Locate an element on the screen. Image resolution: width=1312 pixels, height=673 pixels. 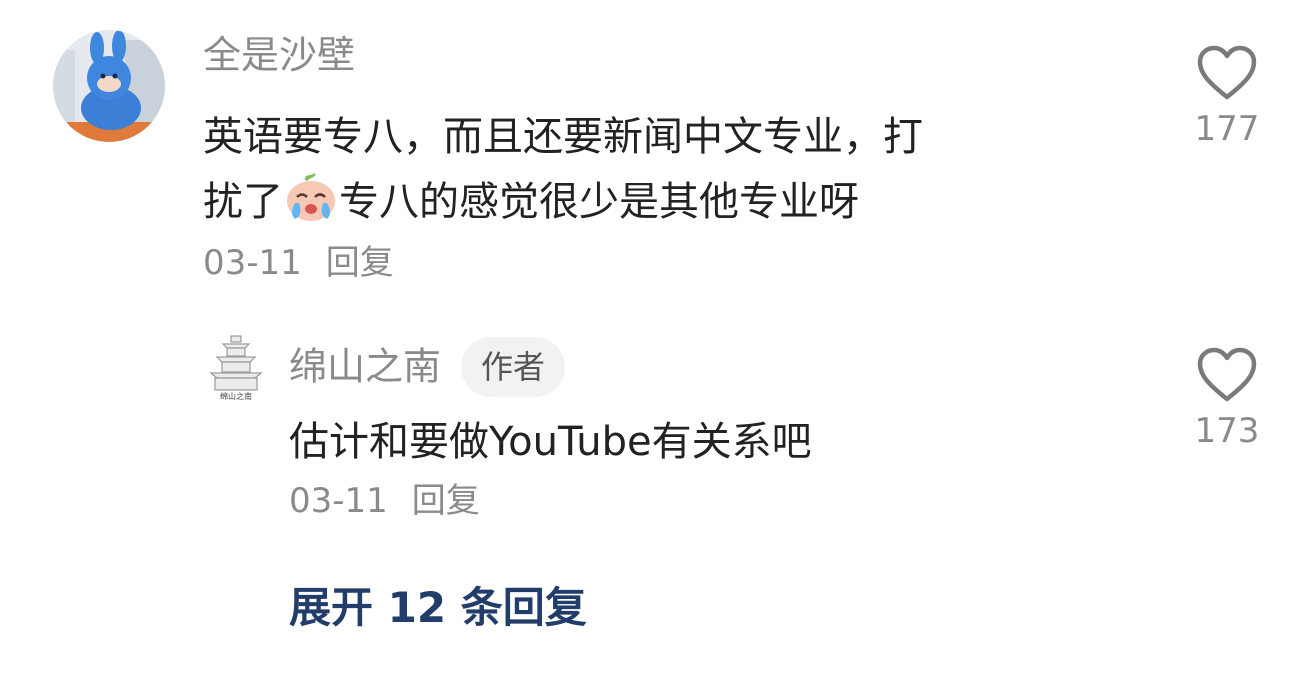
avatar is located at coordinates (109, 86).